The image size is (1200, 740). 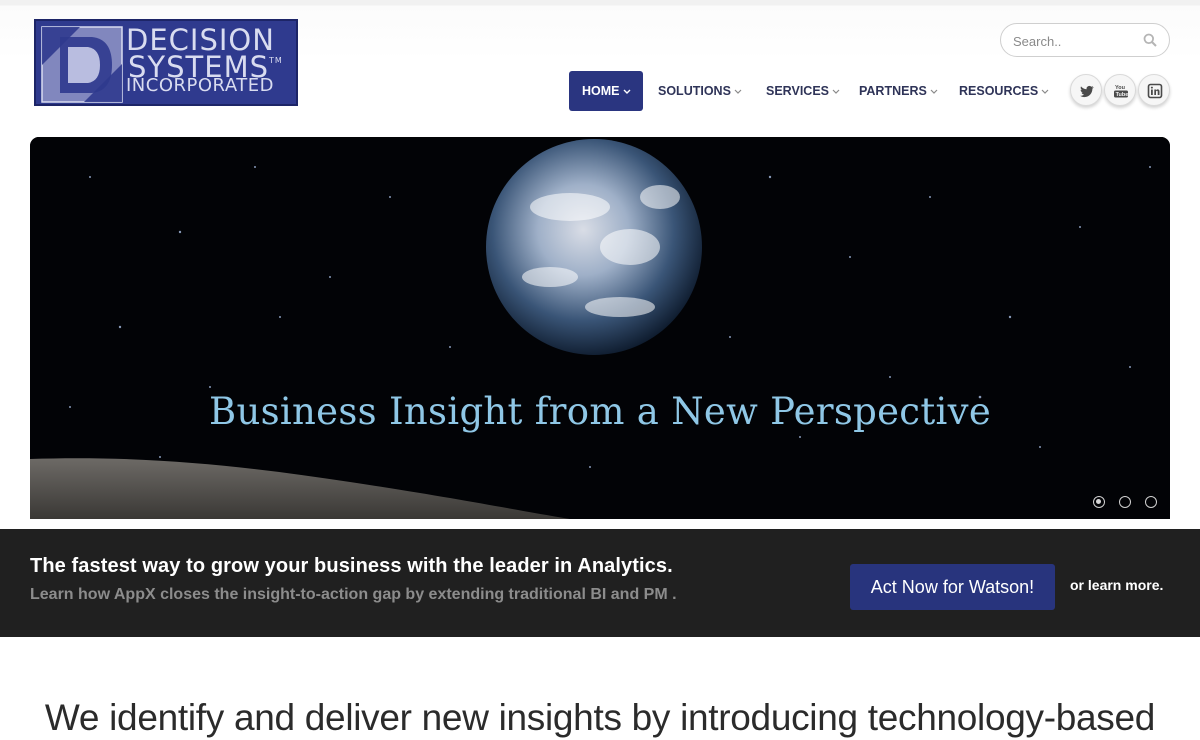 What do you see at coordinates (893, 91) in the screenshot?
I see `nav-partners-label: PARTNERS` at bounding box center [893, 91].